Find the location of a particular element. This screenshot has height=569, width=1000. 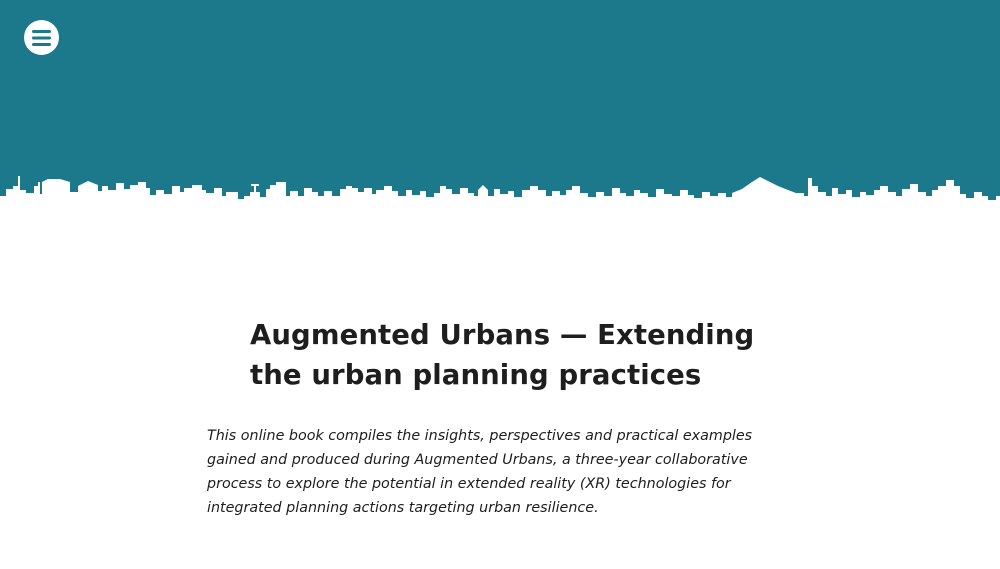

hamburger-menu-icon is located at coordinates (41, 37).